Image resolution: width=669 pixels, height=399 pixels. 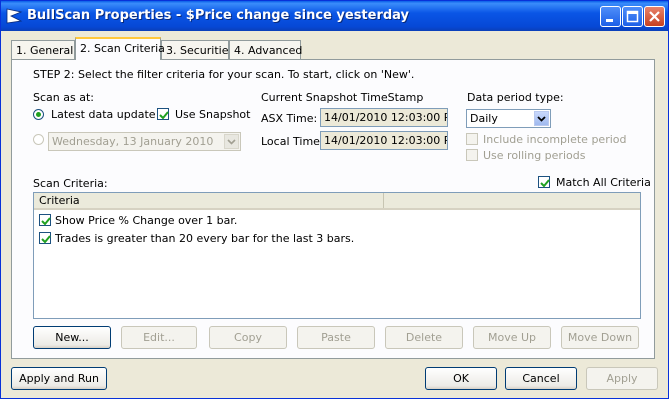 I want to click on date-value: Wednesday, 13 January 2010, so click(x=133, y=141).